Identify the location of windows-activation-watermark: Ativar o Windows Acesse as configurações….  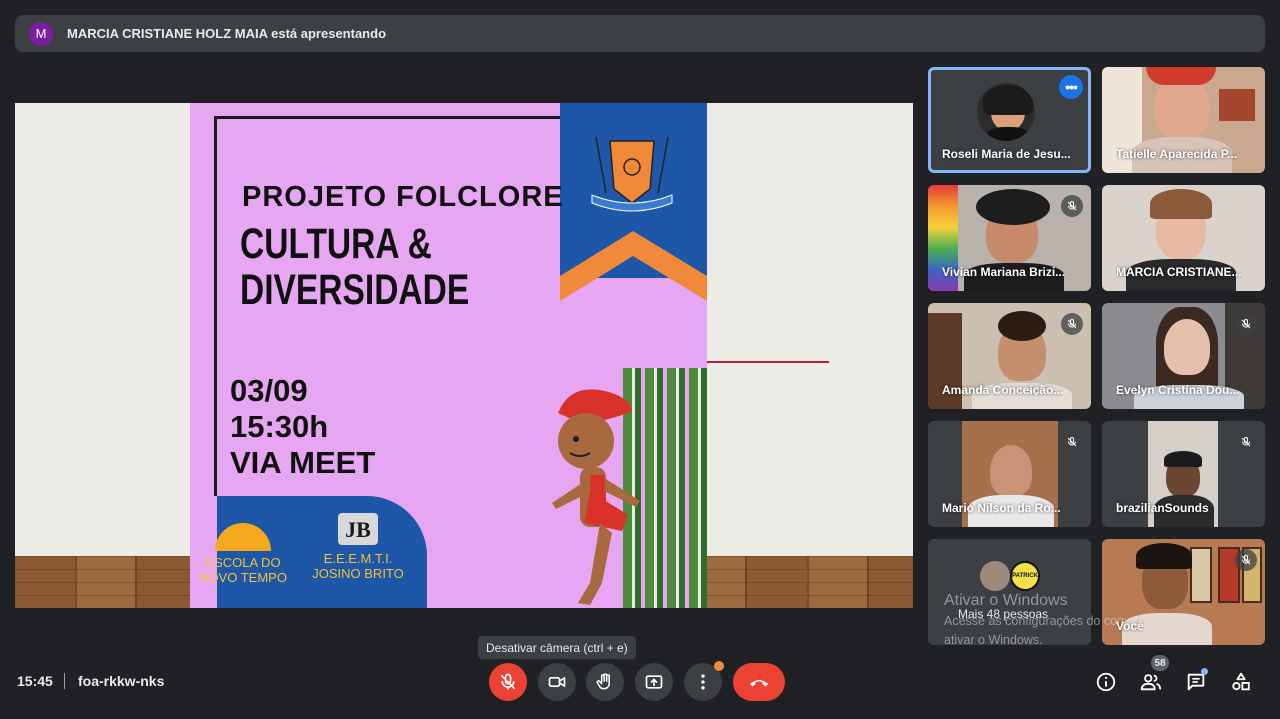
(1071, 621).